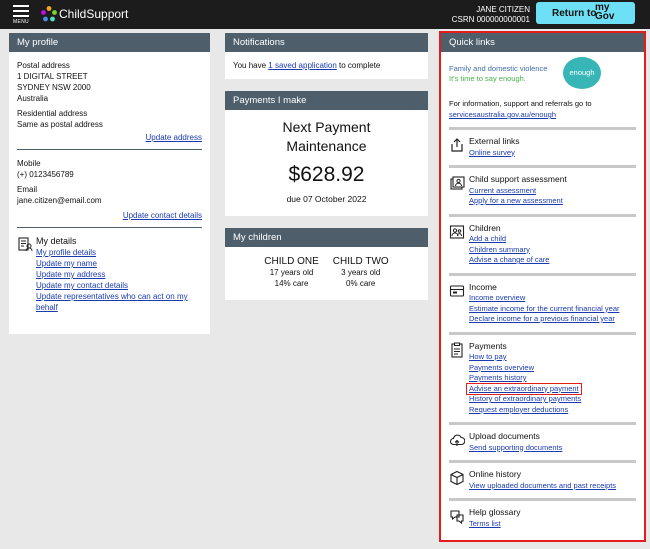 This screenshot has width=650, height=549. Describe the element at coordinates (119, 263) in the screenshot. I see `update-my-name-link: Update my name` at that location.